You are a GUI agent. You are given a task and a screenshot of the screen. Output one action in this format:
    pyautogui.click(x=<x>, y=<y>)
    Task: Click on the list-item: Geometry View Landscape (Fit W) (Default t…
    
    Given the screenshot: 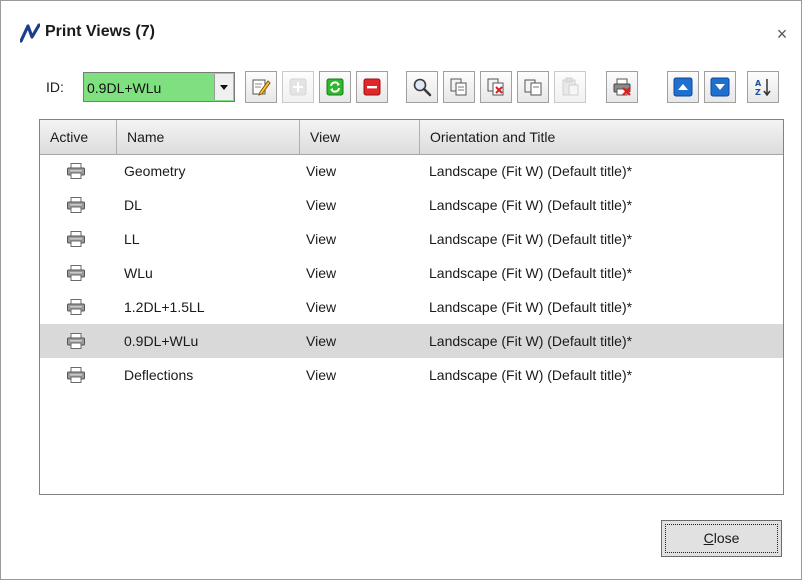 What is the action you would take?
    pyautogui.click(x=411, y=171)
    